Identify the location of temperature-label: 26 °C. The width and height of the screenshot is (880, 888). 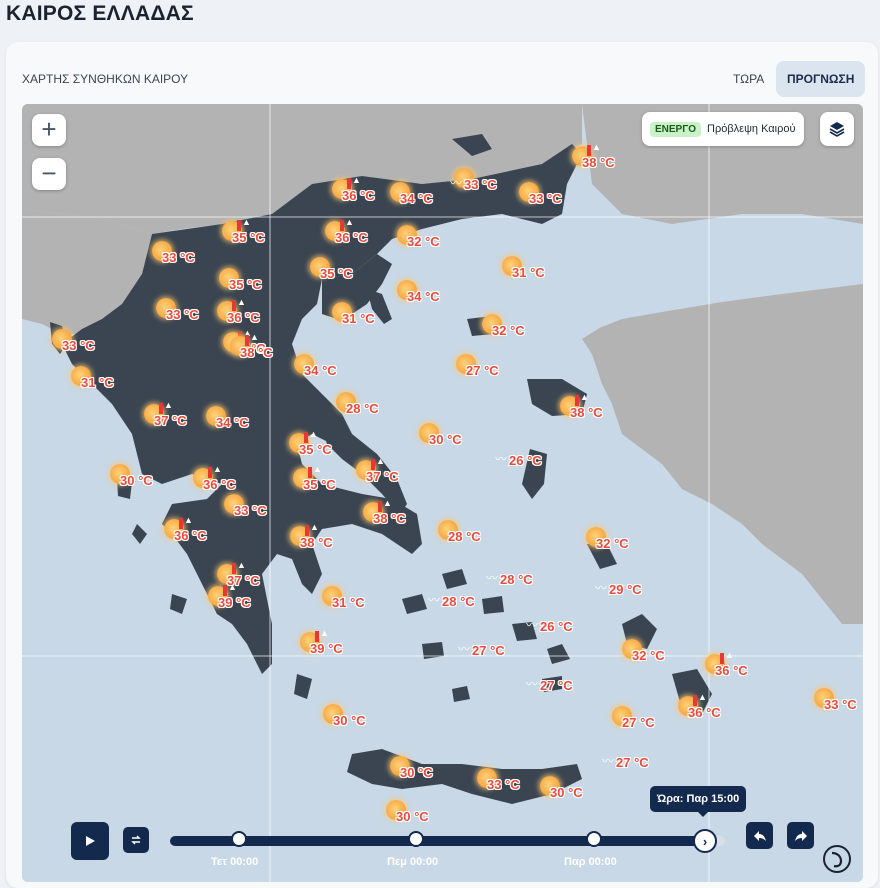
(525, 460).